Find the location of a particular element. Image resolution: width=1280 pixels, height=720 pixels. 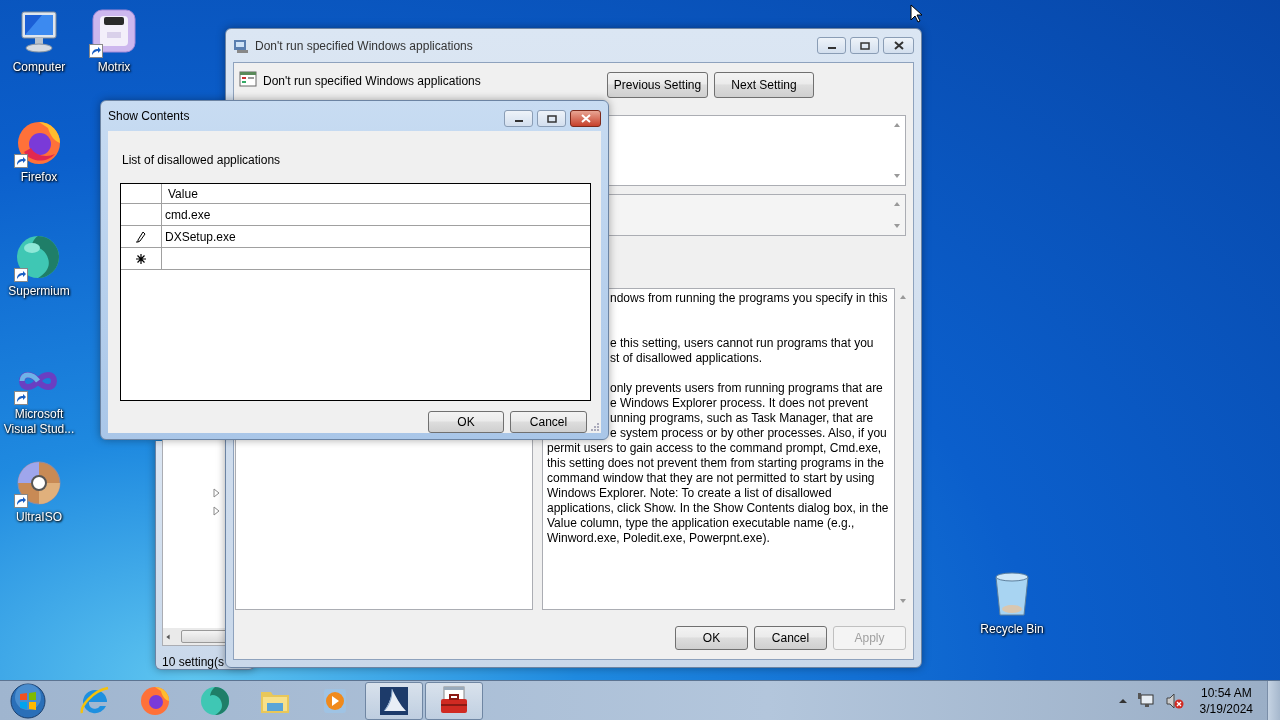

setting-name: Don't run specified Windows applications is located at coordinates (372, 81).